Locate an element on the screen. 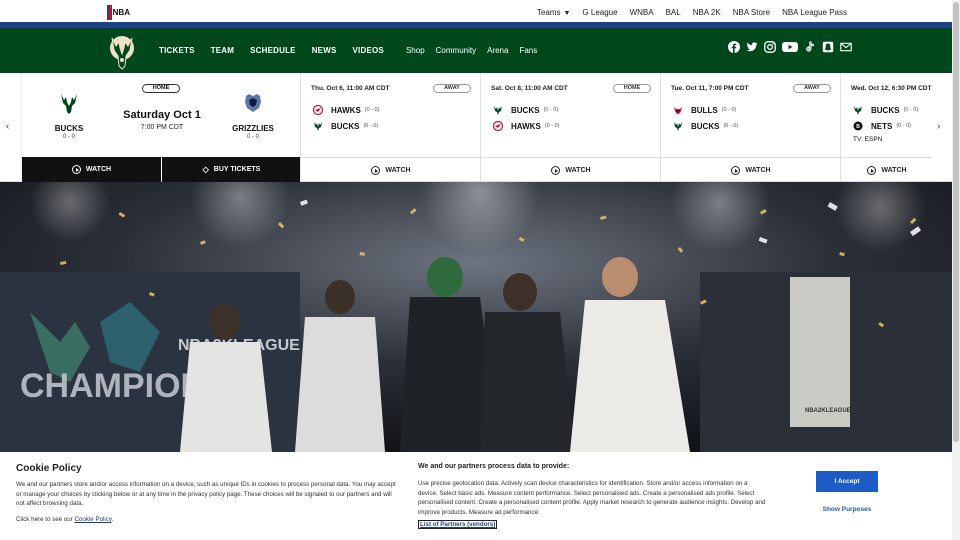 The width and height of the screenshot is (960, 540). featured-team-home: BUCKS 0 - 0 is located at coordinates (69, 116).